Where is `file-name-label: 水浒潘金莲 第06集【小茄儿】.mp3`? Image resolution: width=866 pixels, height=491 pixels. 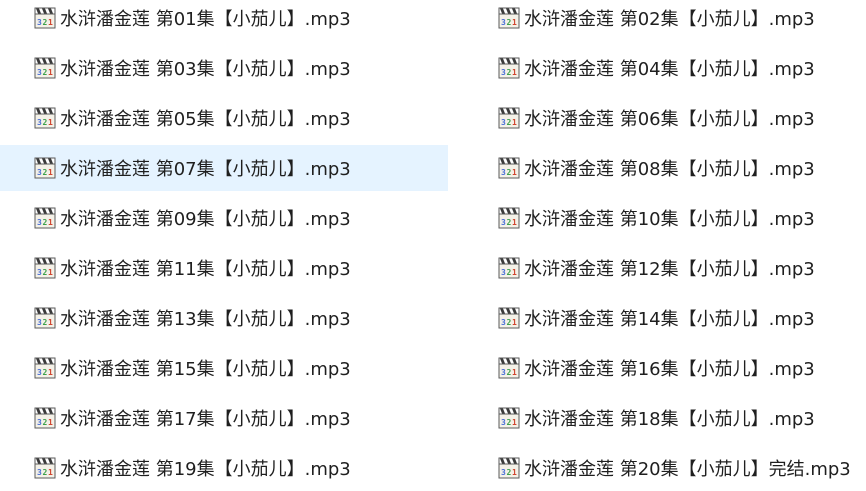 file-name-label: 水浒潘金莲 第06集【小茄儿】.mp3 is located at coordinates (669, 119).